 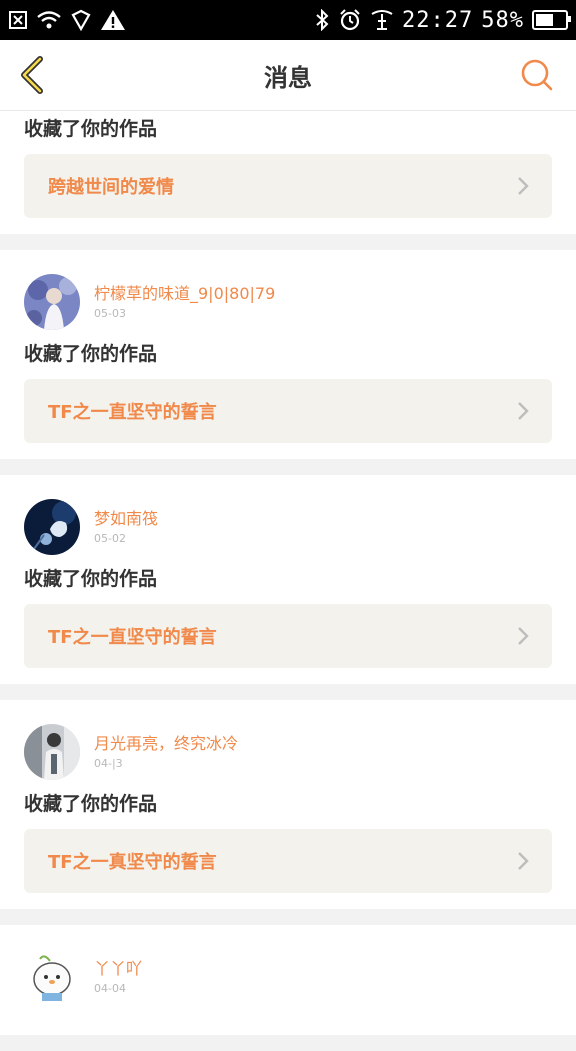 I want to click on vpn-shield-icon, so click(x=81, y=20).